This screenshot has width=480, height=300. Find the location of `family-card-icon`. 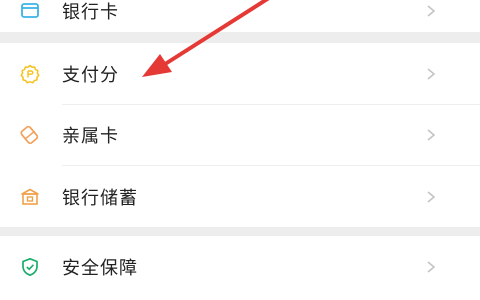

family-card-icon is located at coordinates (29, 134).